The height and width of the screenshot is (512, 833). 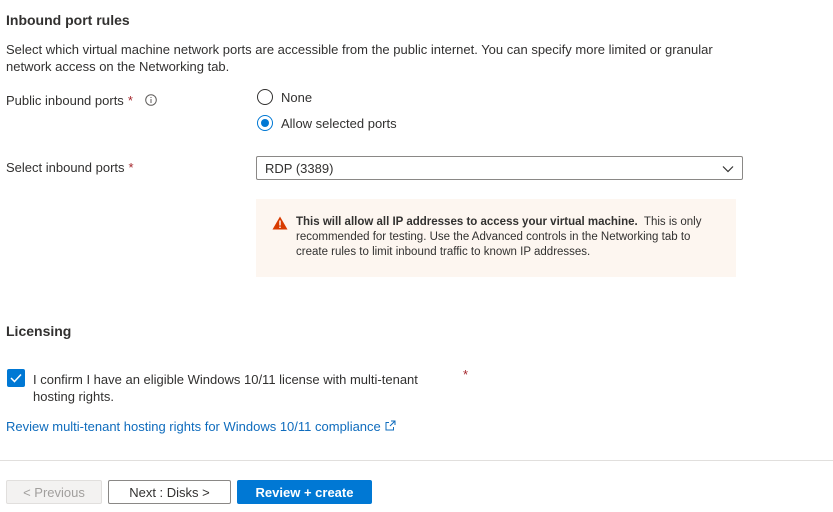 I want to click on select-inbound-ports-label: Select inbound ports *, so click(x=70, y=167).